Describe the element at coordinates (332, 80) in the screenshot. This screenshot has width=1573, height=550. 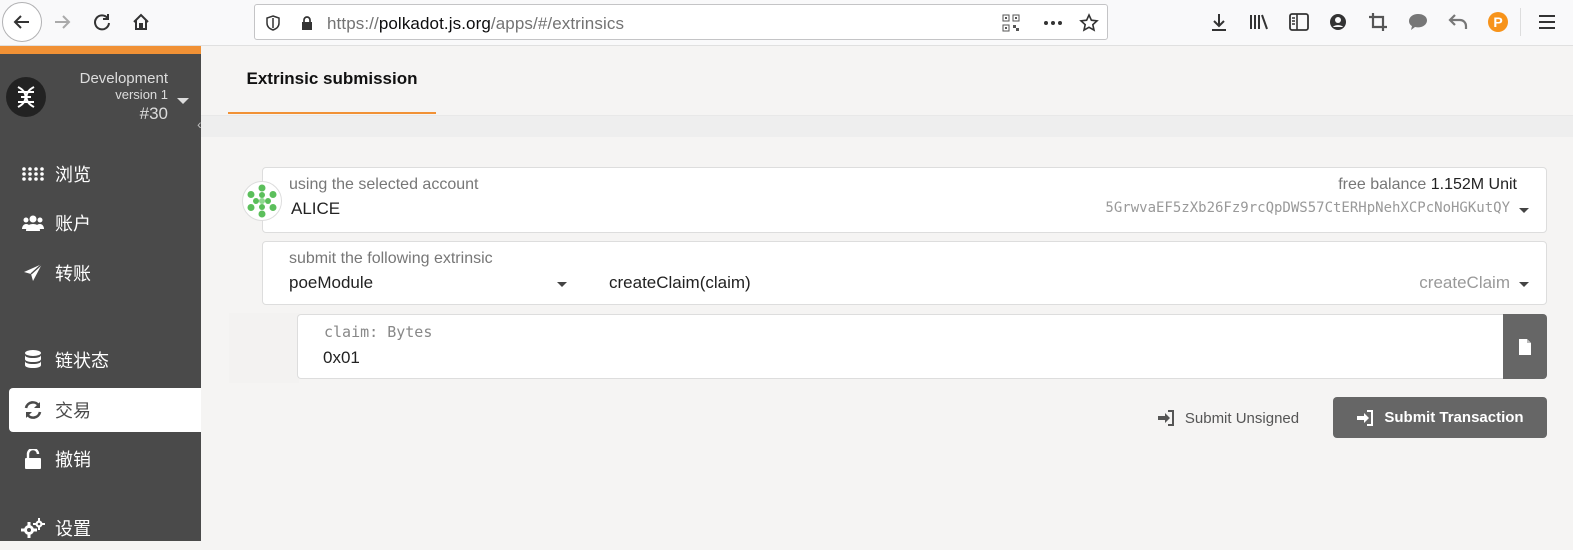
I see `tab-extrinsic-submission: Extrinsic submission` at that location.